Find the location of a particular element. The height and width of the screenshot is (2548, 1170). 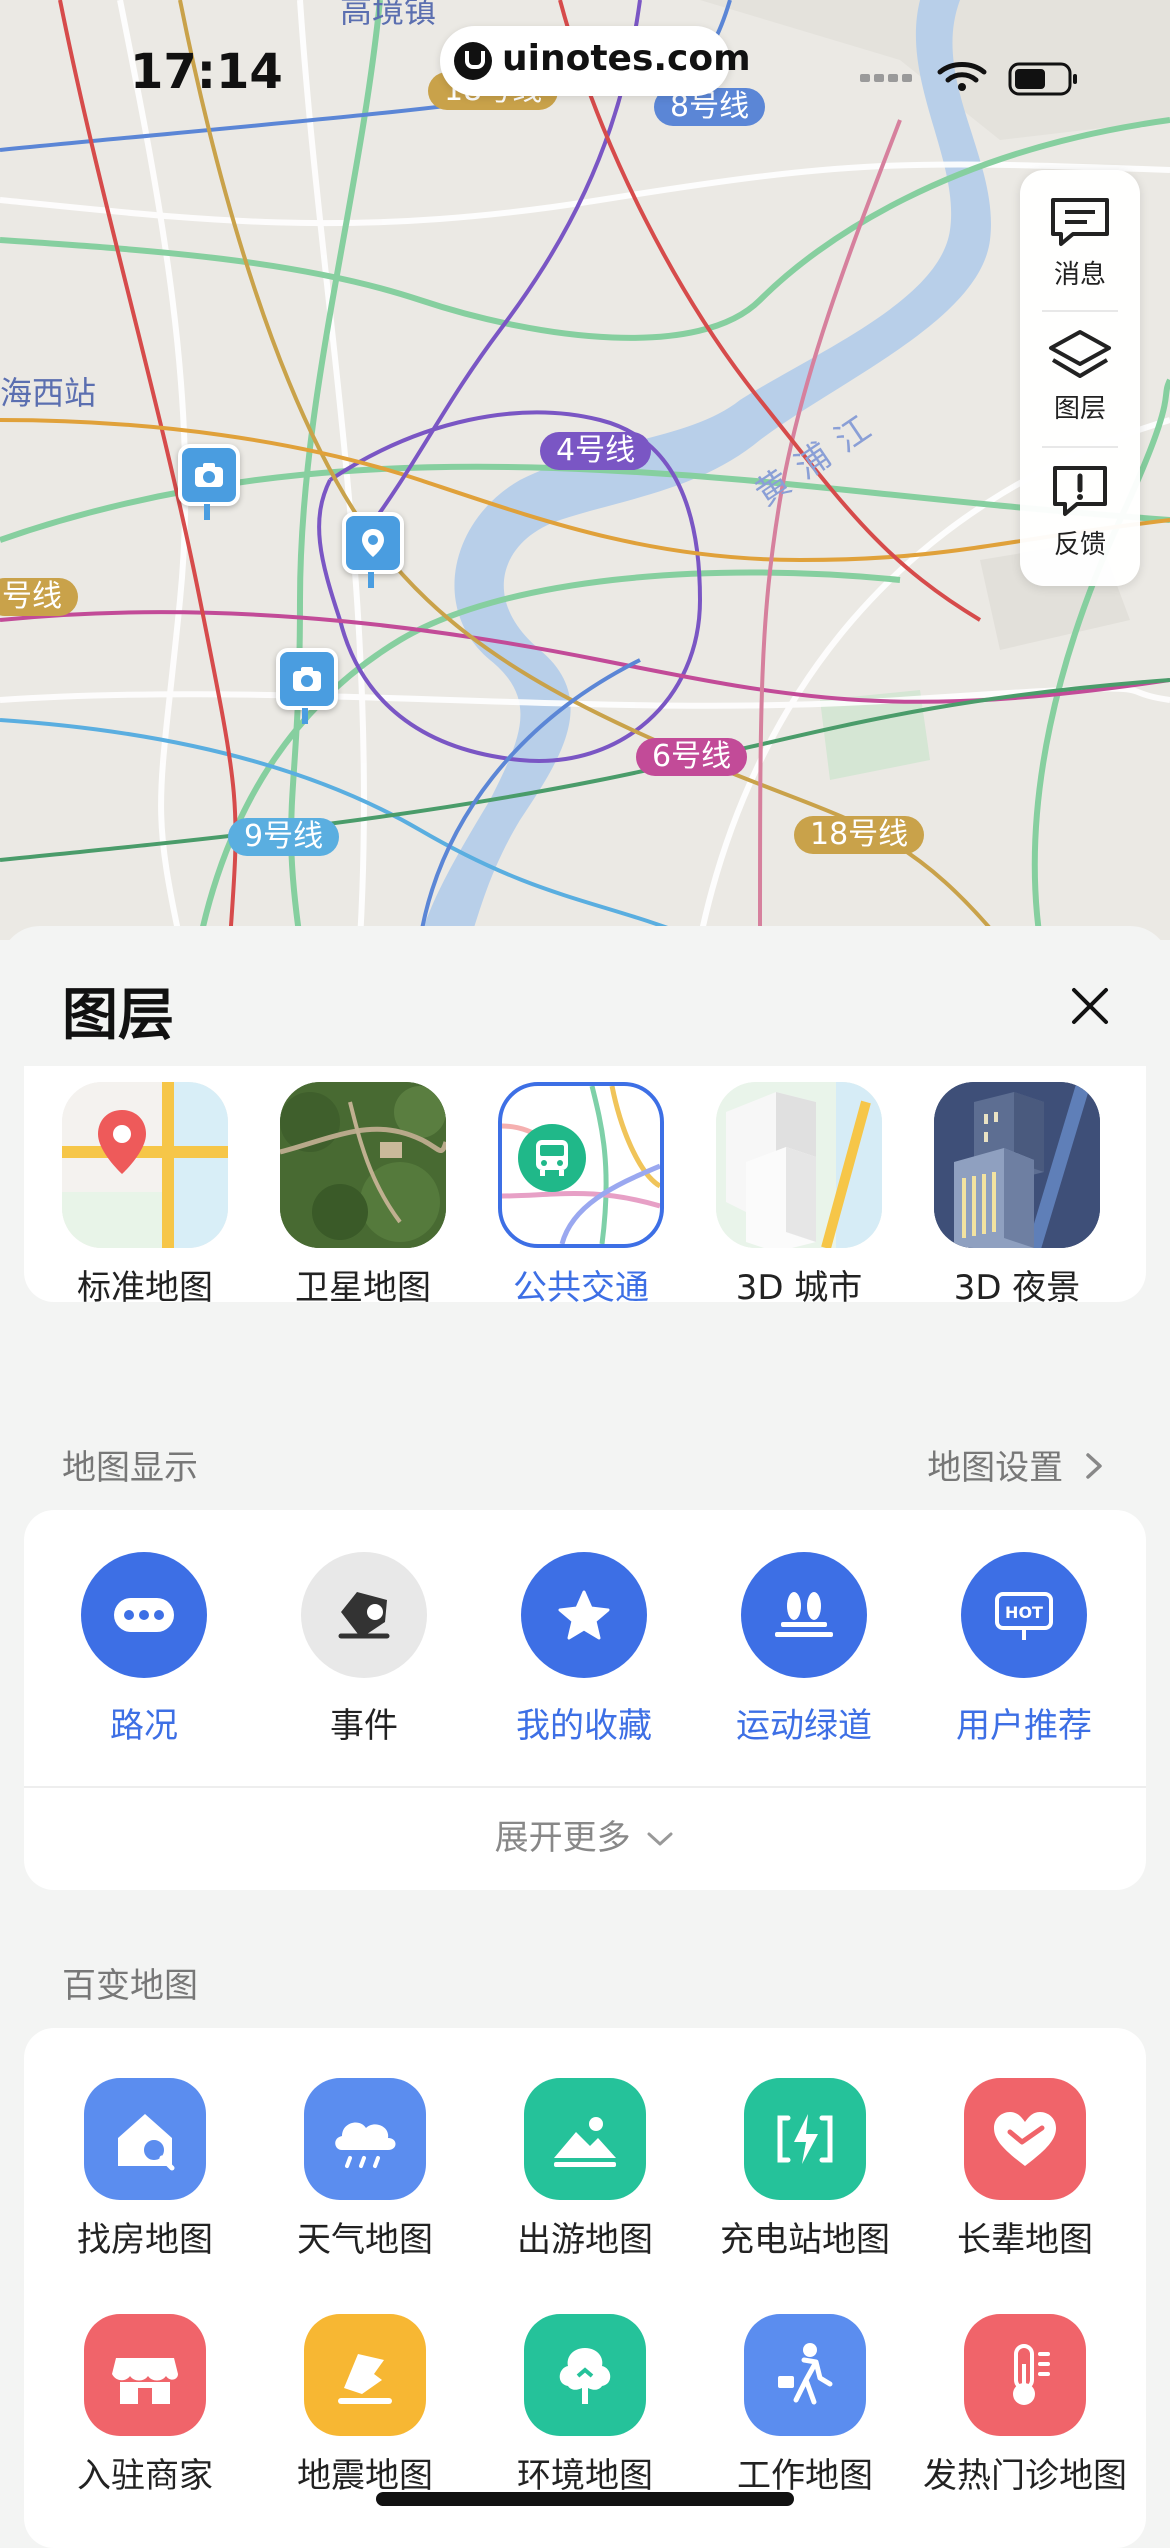

display-section-title: 地图显示 is located at coordinates (130, 1468).